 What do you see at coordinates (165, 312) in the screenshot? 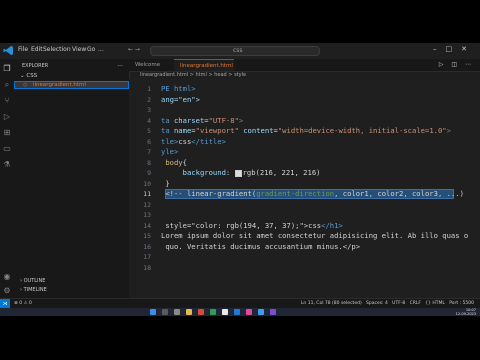
I see `search-icon` at bounding box center [165, 312].